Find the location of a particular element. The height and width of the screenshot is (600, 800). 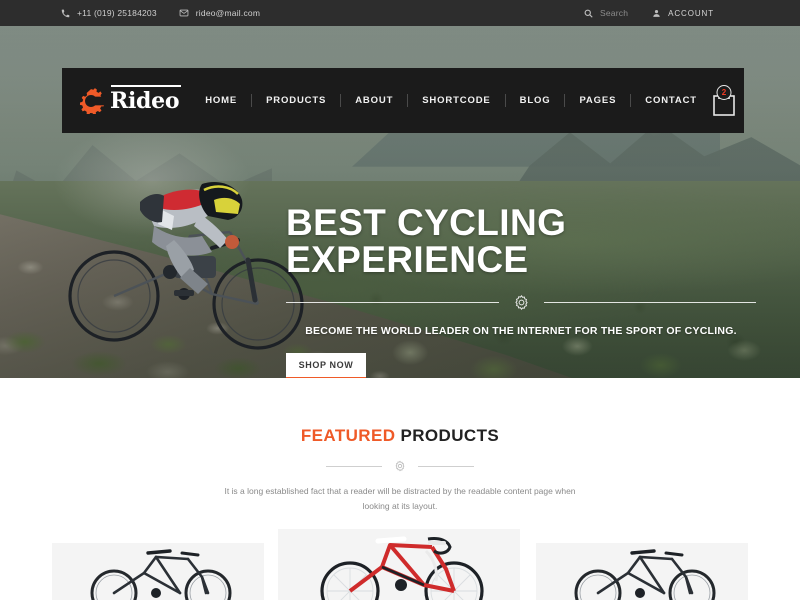

user-icon is located at coordinates (656, 13).